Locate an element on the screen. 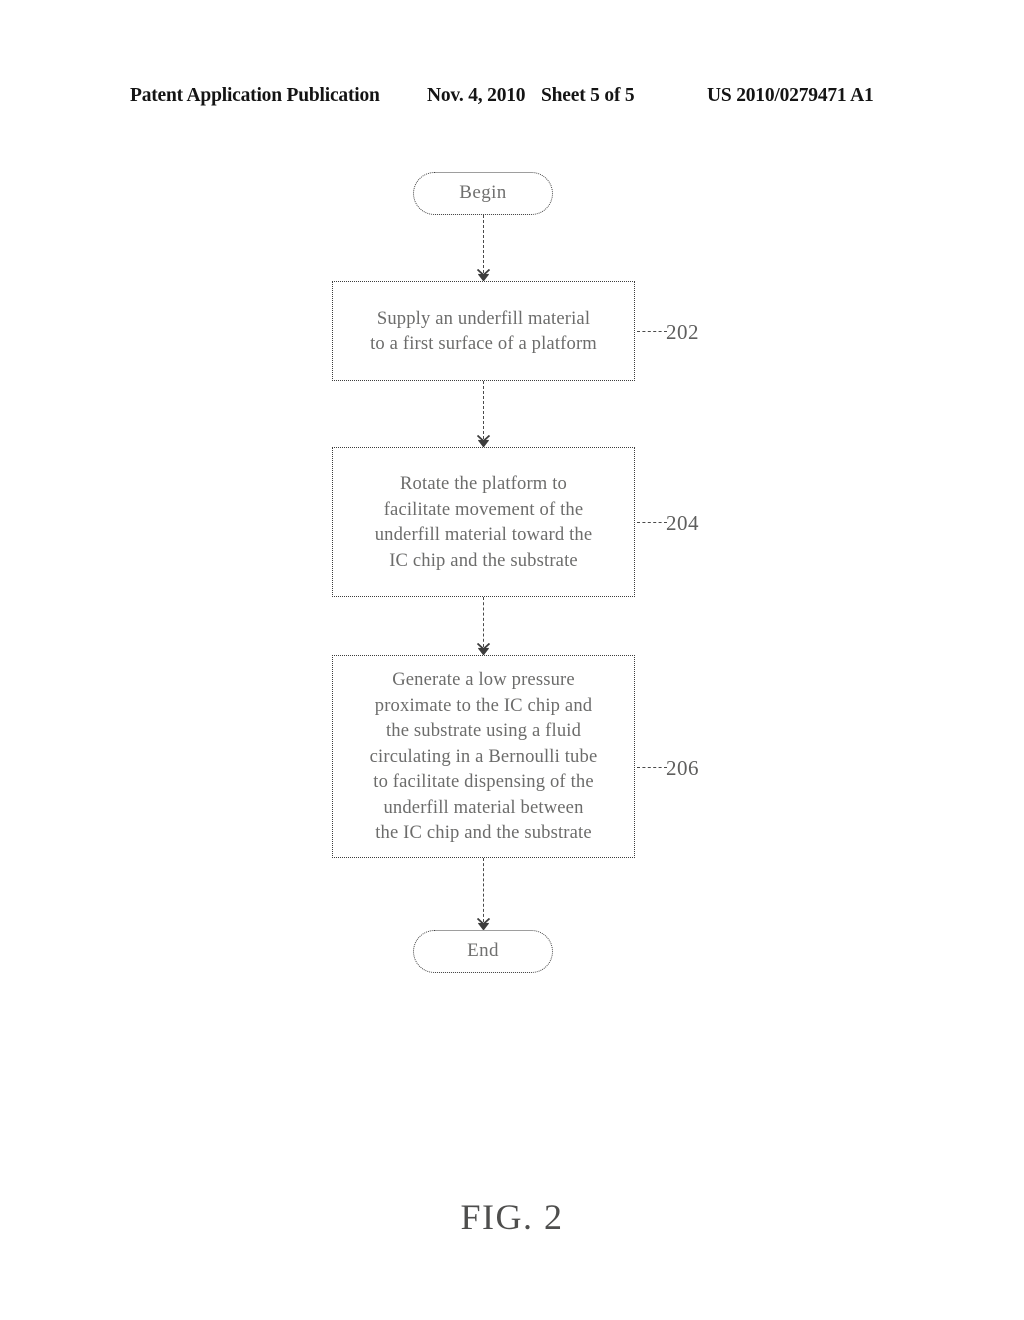 This screenshot has height=1320, width=1024. flowchart-terminal-begin: Begin is located at coordinates (483, 193).